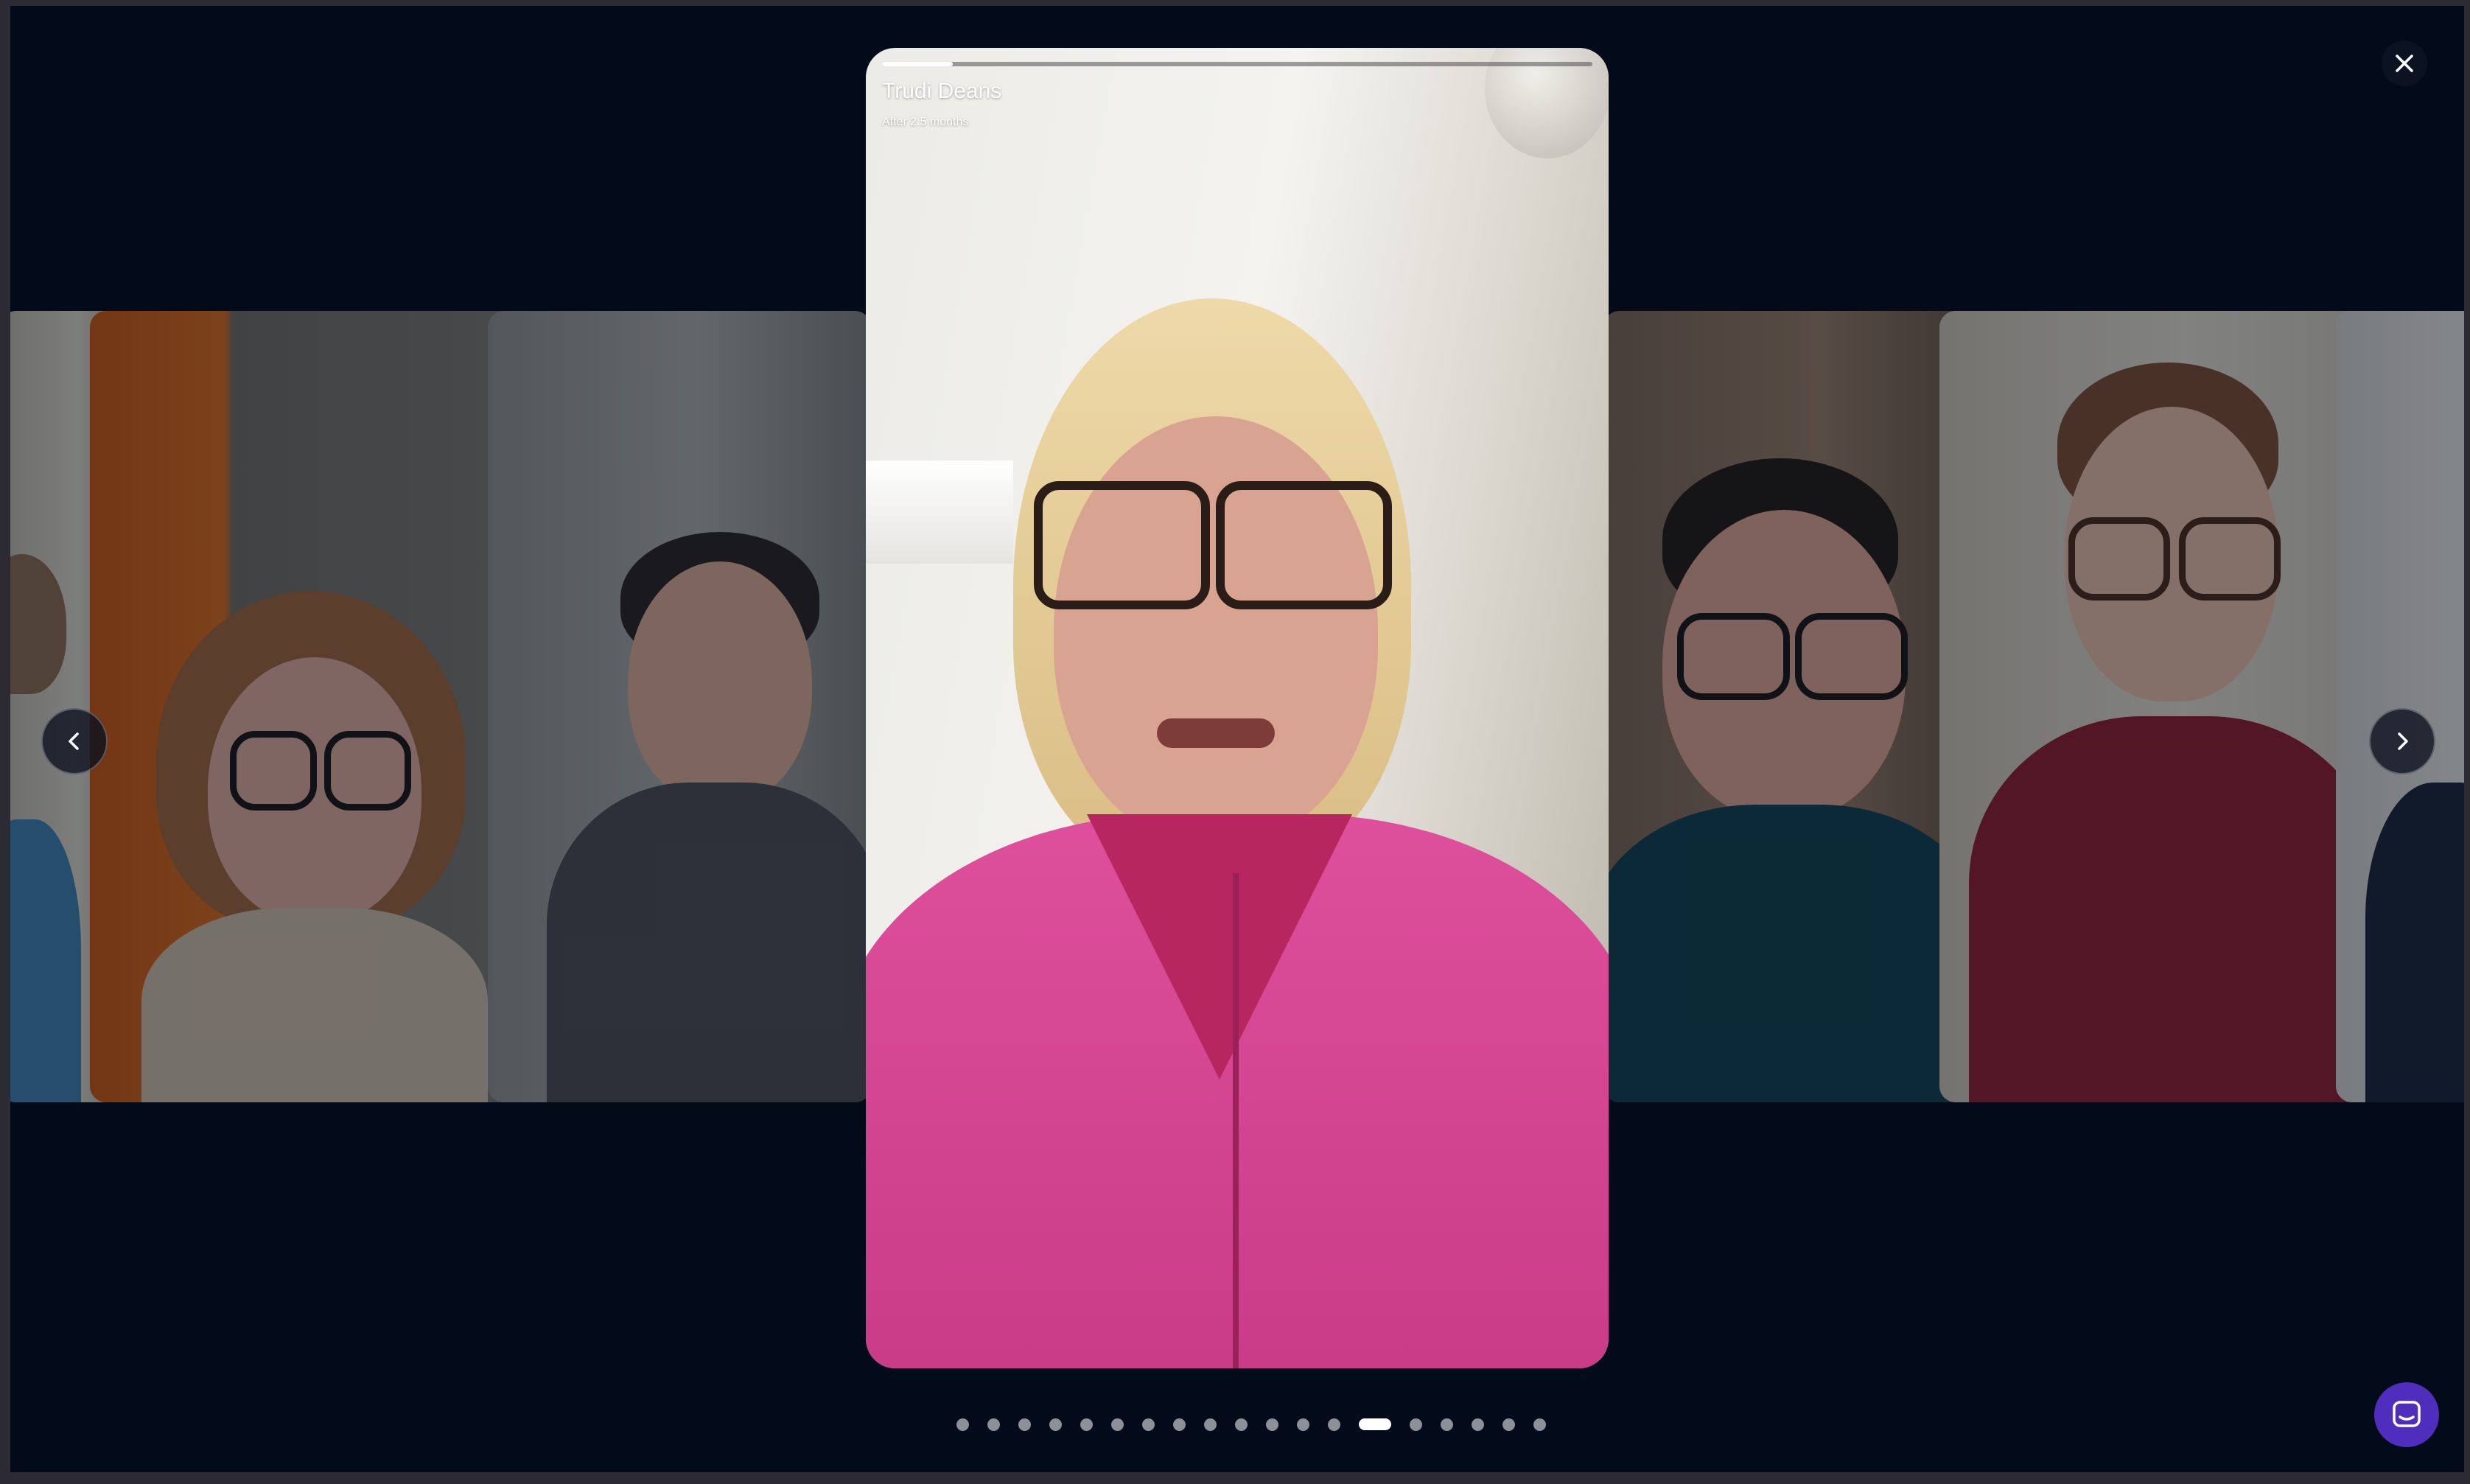  What do you see at coordinates (1216, 733) in the screenshot?
I see `mouth` at bounding box center [1216, 733].